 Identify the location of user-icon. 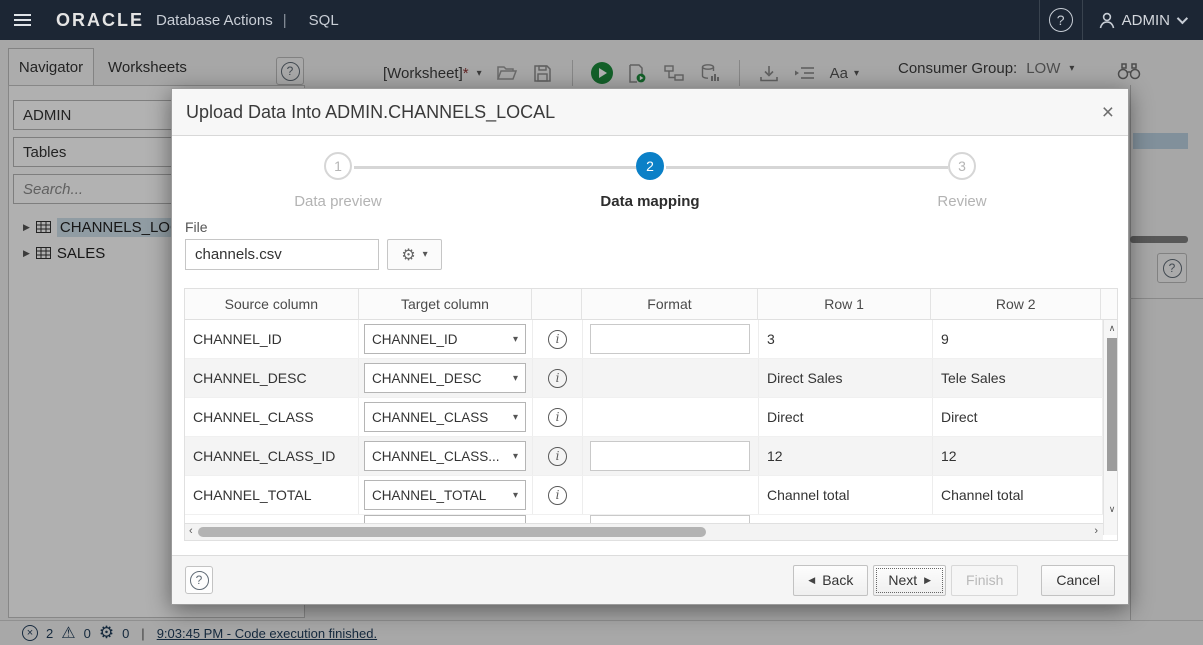
(1106, 20).